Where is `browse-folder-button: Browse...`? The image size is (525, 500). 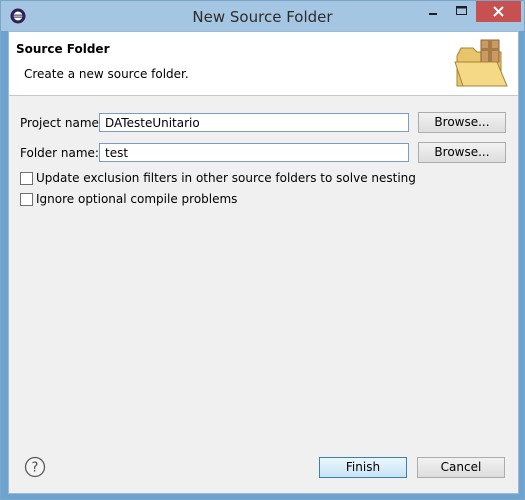
browse-folder-button: Browse... is located at coordinates (462, 152).